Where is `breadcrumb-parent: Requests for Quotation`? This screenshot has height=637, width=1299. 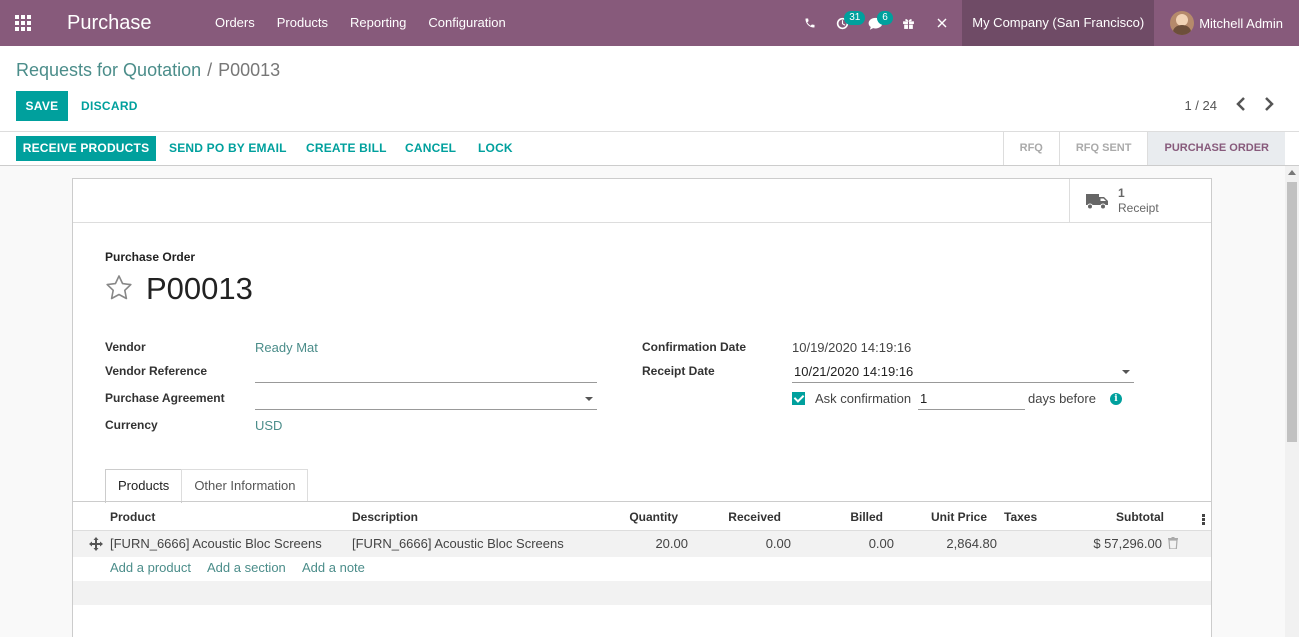 breadcrumb-parent: Requests for Quotation is located at coordinates (108, 70).